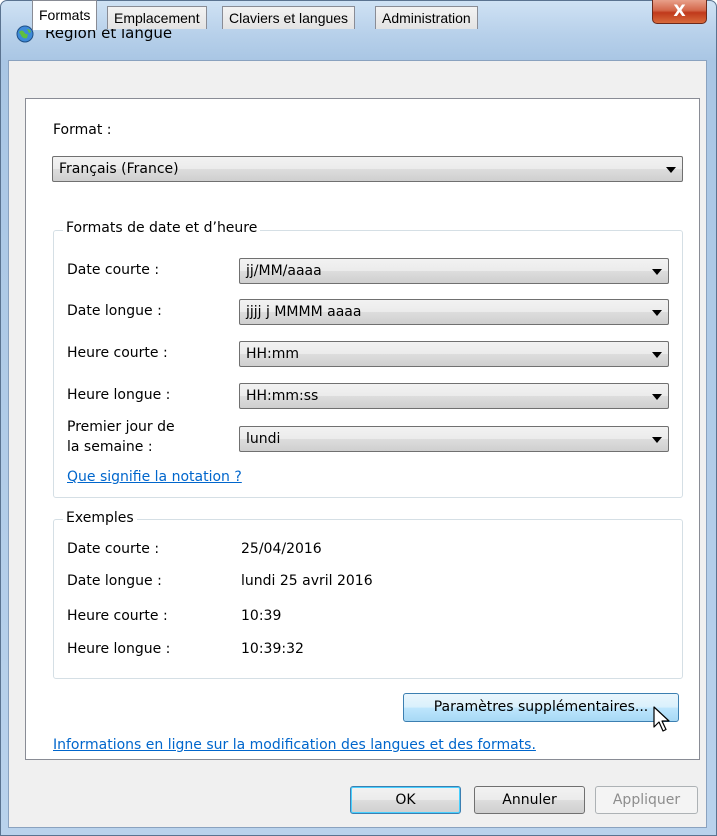 Image resolution: width=717 pixels, height=836 pixels. What do you see at coordinates (646, 800) in the screenshot?
I see `apply-button: Appliquer` at bounding box center [646, 800].